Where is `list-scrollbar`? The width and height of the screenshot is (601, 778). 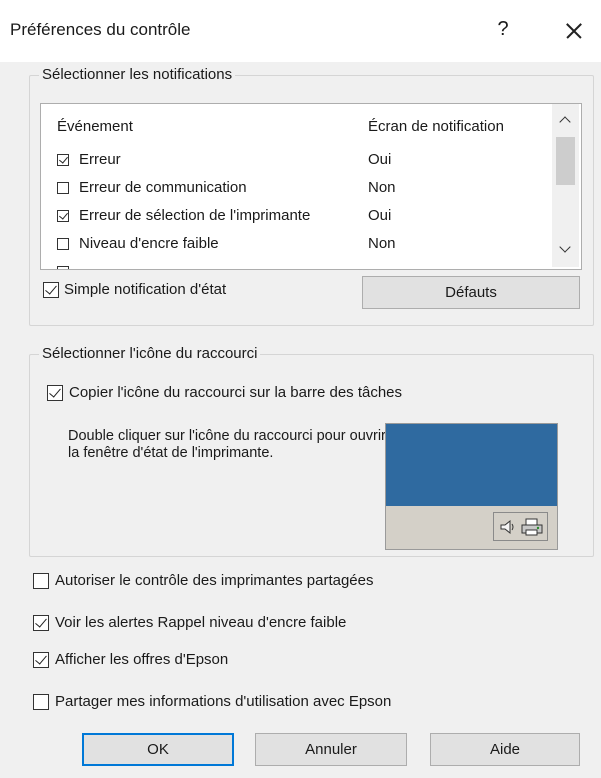 list-scrollbar is located at coordinates (565, 185).